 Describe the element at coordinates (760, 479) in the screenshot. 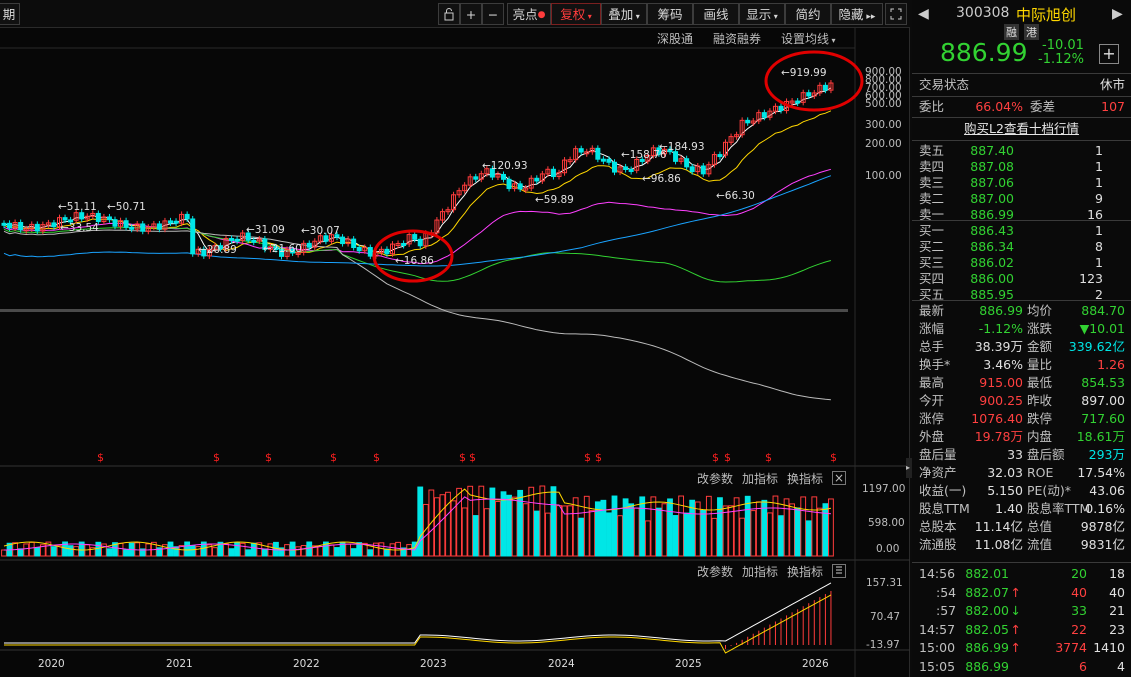

I see `vol-add-indicator-button: 加指标` at that location.